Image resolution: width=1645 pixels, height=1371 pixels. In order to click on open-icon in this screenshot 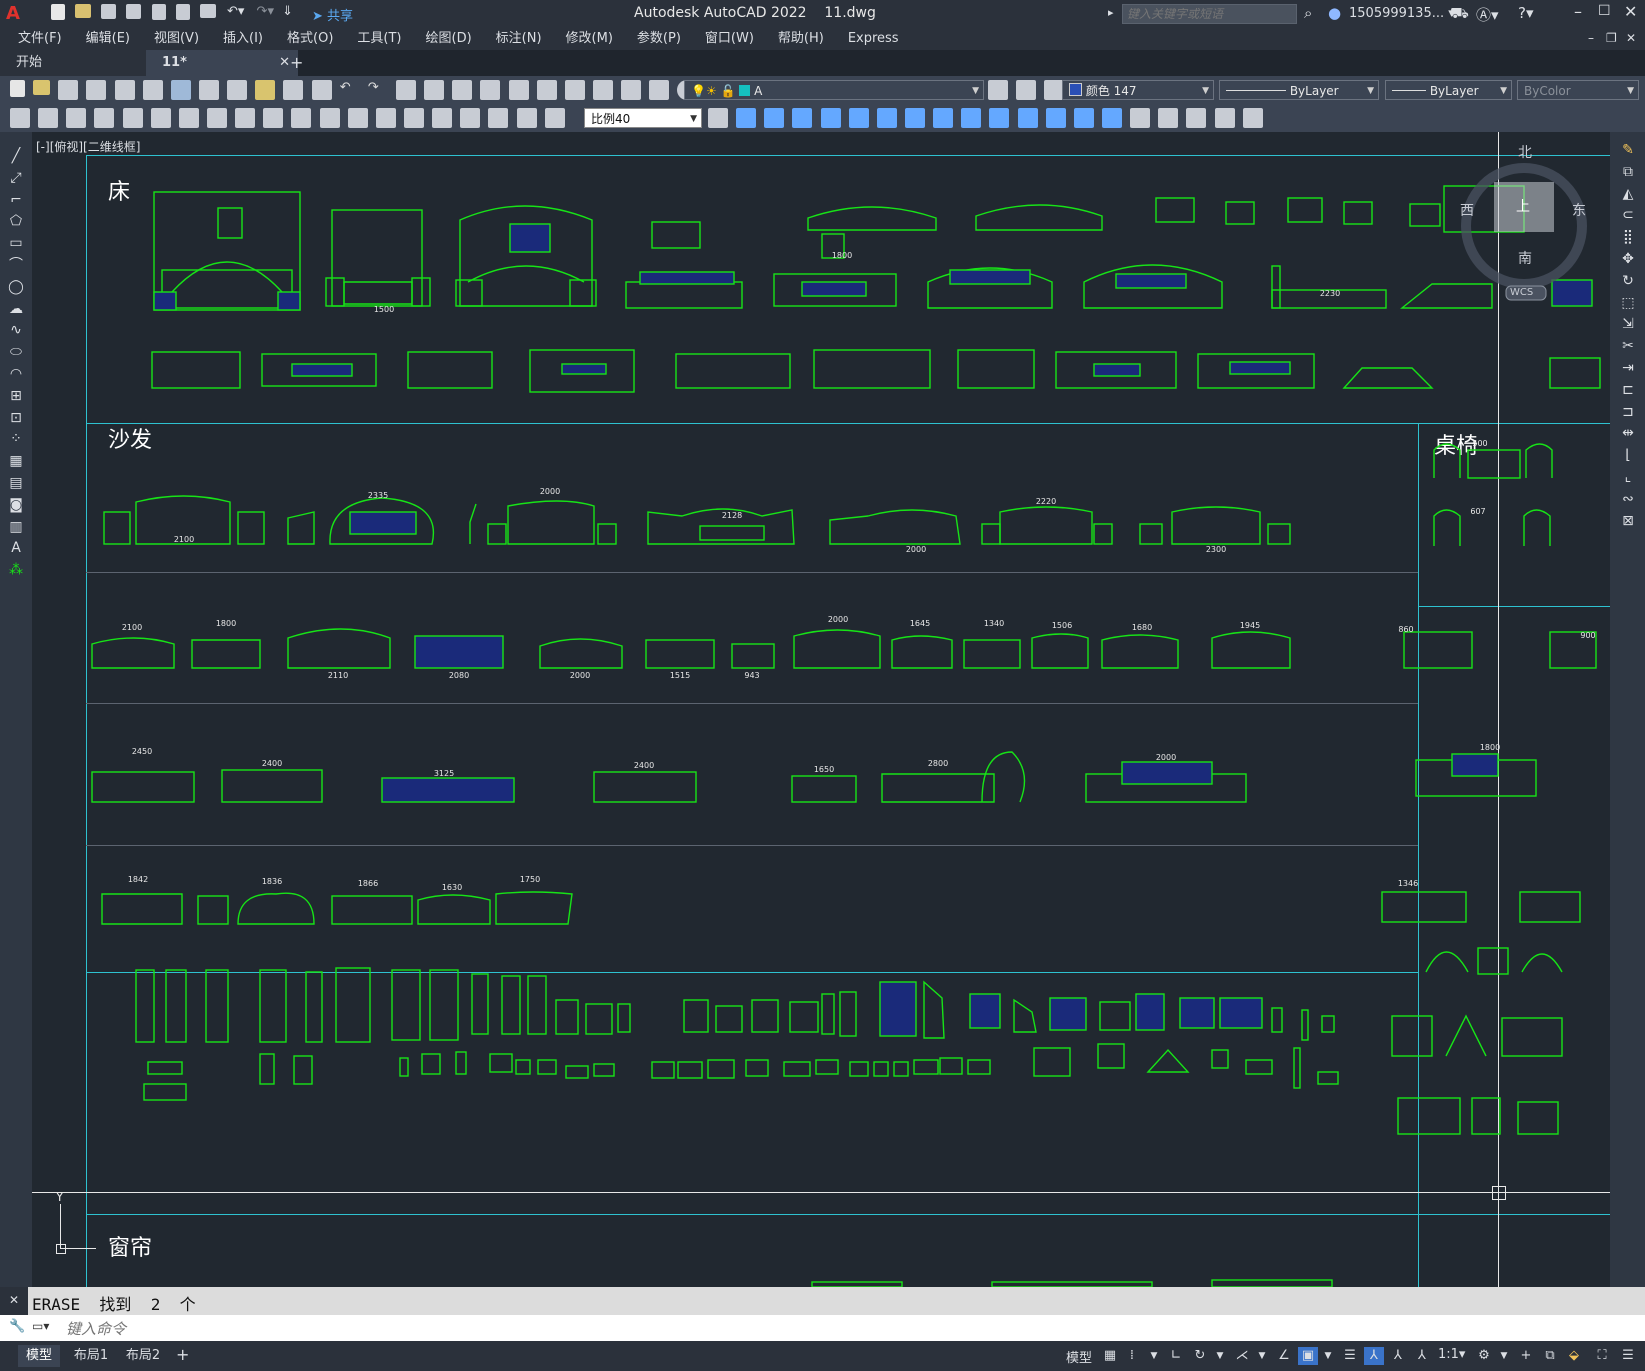, I will do `click(42, 87)`.